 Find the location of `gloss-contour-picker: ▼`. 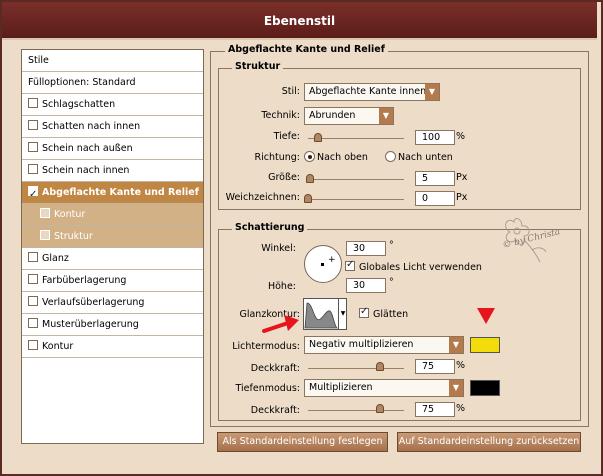

gloss-contour-picker: ▼ is located at coordinates (325, 314).